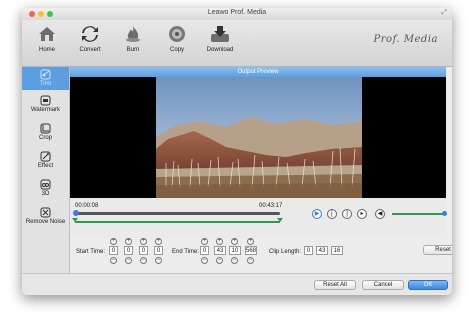 The image size is (474, 327). What do you see at coordinates (418, 214) in the screenshot?
I see `volume-slider` at bounding box center [418, 214].